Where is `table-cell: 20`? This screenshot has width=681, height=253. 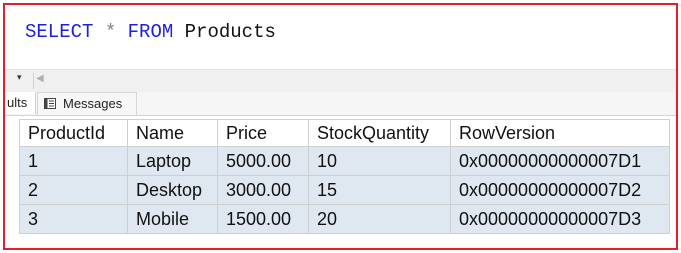
table-cell: 20 is located at coordinates (380, 219).